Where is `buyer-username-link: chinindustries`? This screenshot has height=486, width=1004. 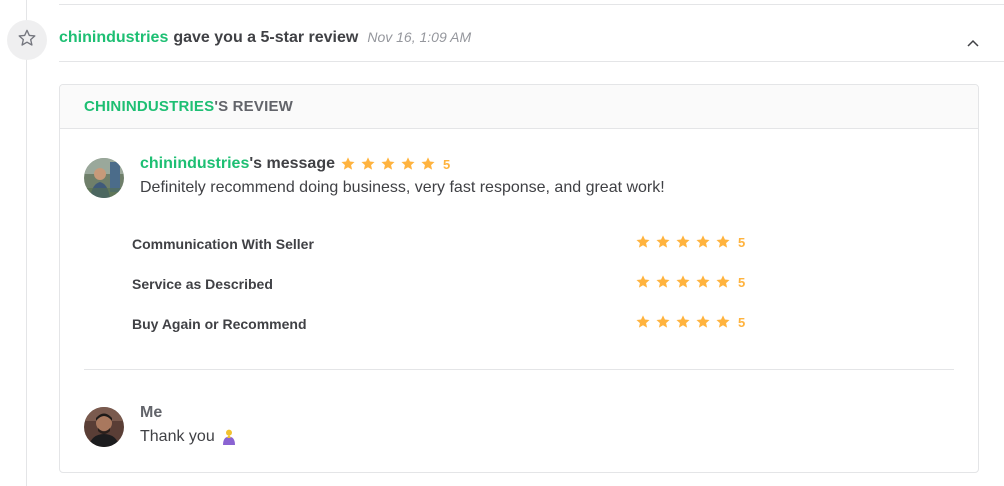
buyer-username-link: chinindustries is located at coordinates (194, 164).